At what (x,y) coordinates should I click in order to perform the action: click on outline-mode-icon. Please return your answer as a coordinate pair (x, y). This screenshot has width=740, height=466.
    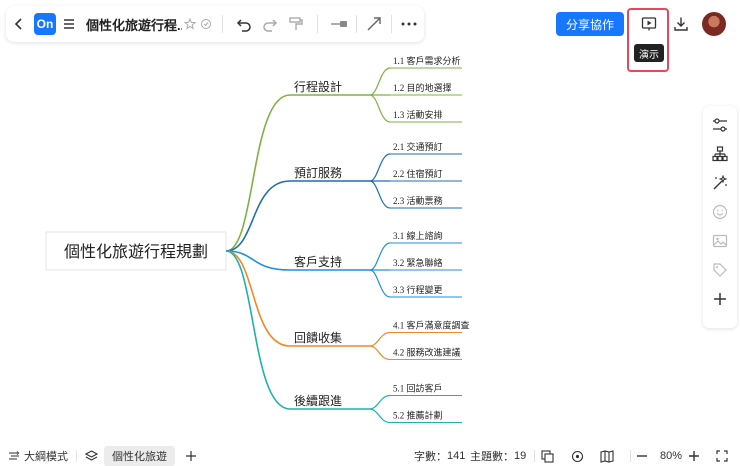
    Looking at the image, I should click on (14, 455).